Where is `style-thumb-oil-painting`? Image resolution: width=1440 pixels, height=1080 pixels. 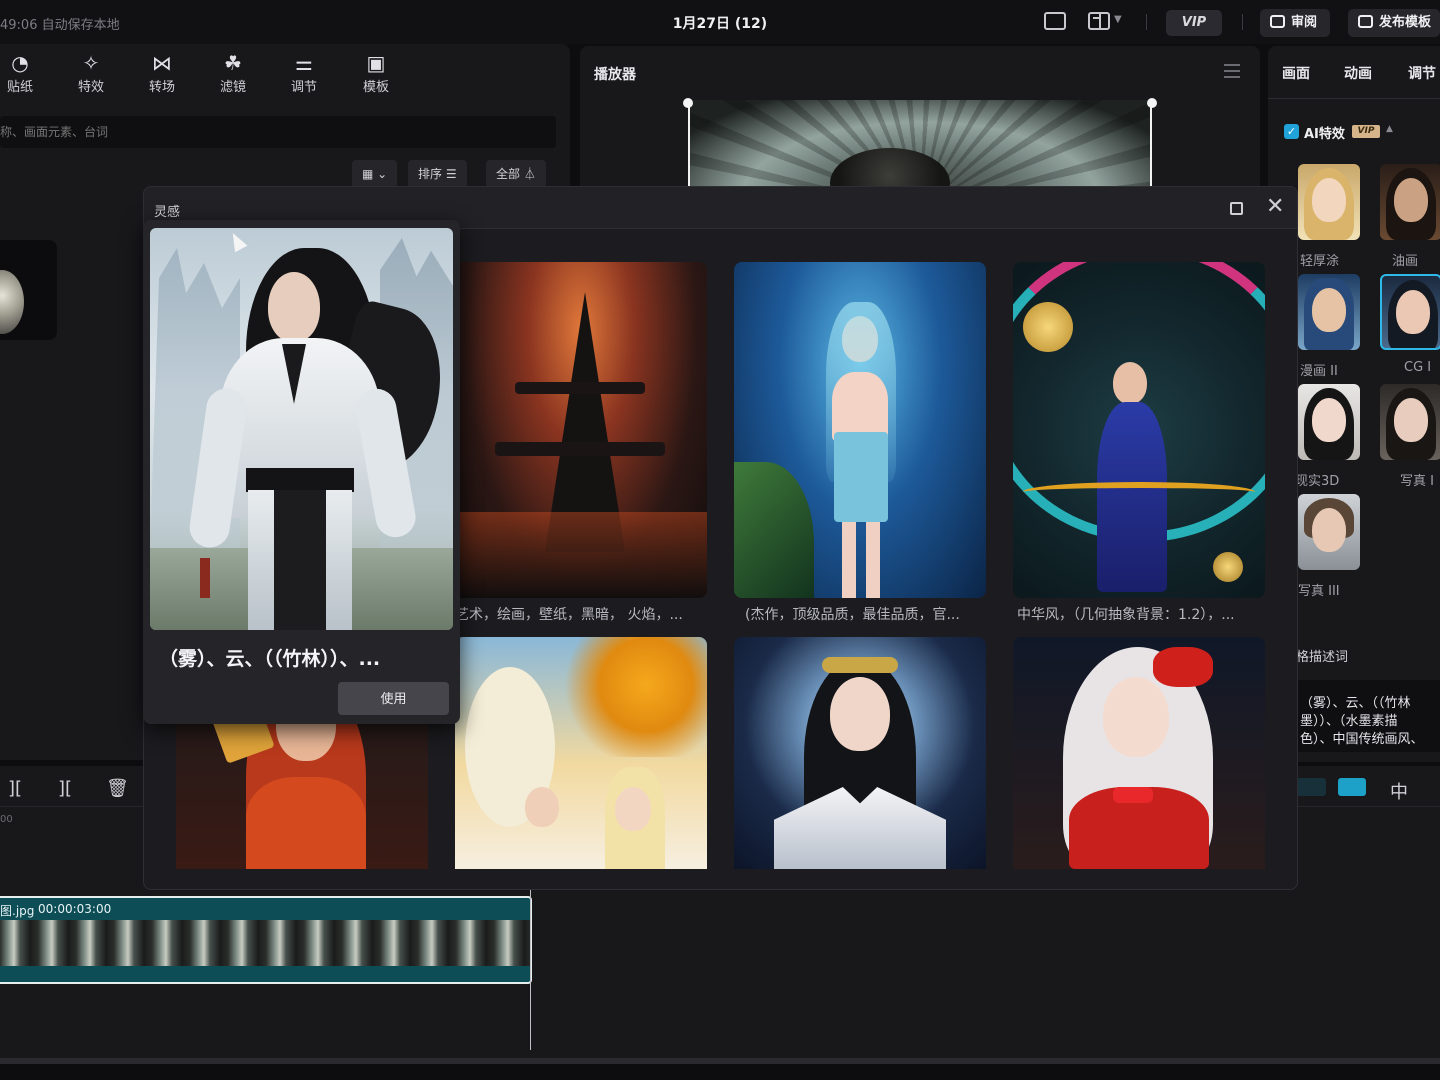
style-thumb-oil-painting is located at coordinates (1410, 202).